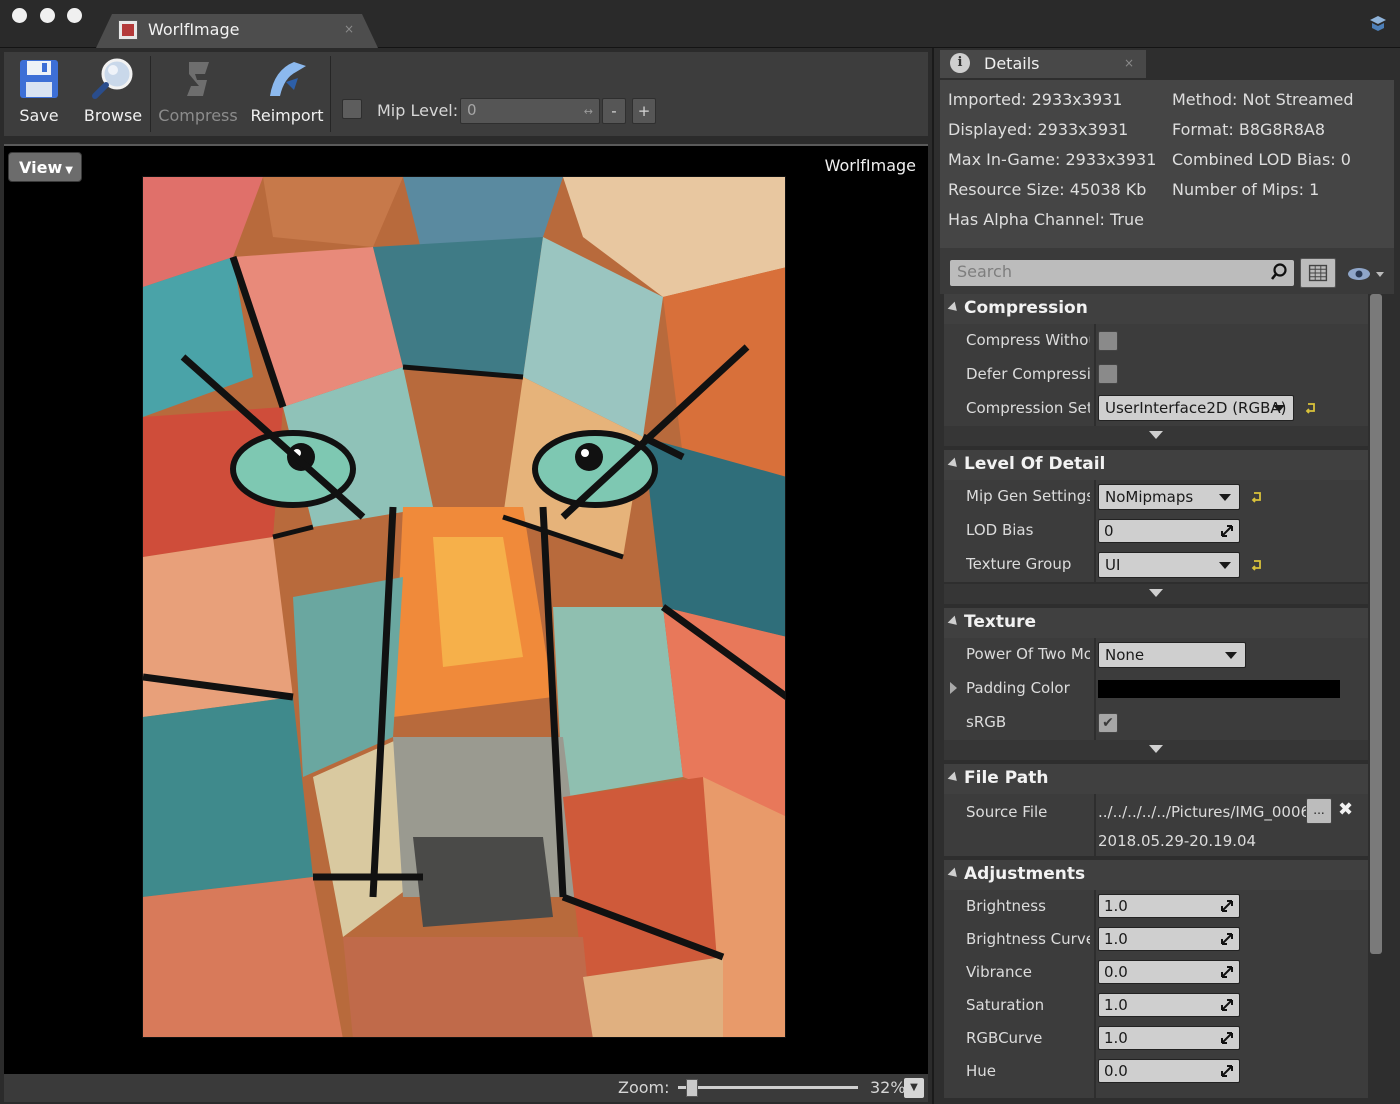 The height and width of the screenshot is (1104, 1400). I want to click on expand-triangle-icon, so click(953, 688).